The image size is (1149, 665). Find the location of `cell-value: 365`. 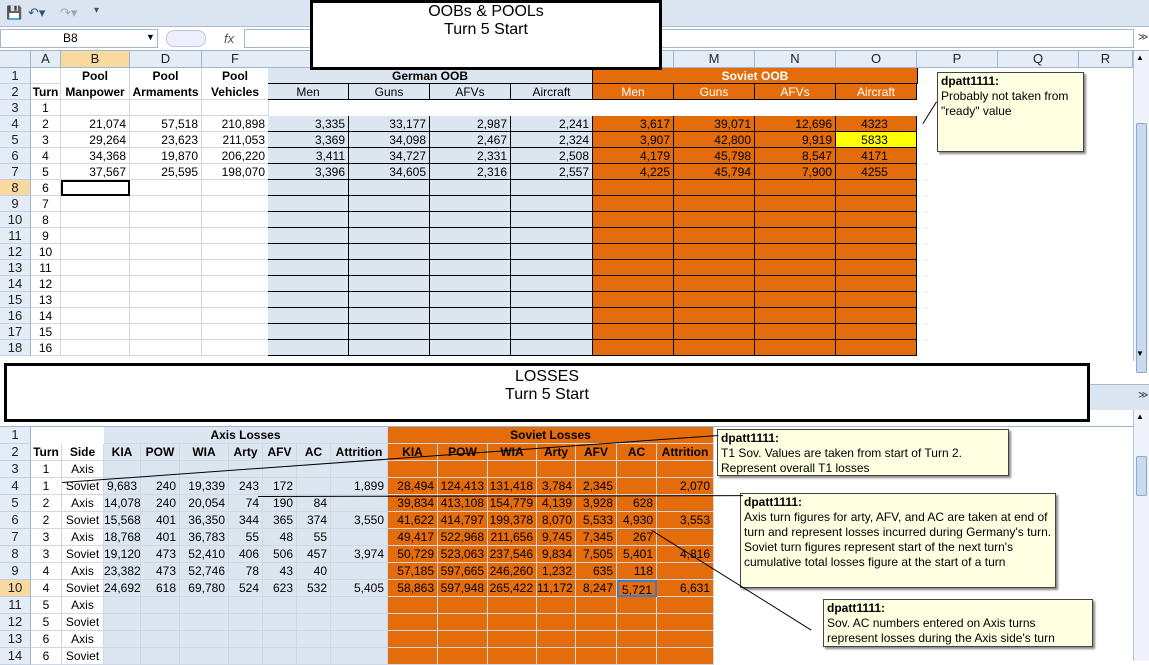

cell-value: 365 is located at coordinates (280, 520).